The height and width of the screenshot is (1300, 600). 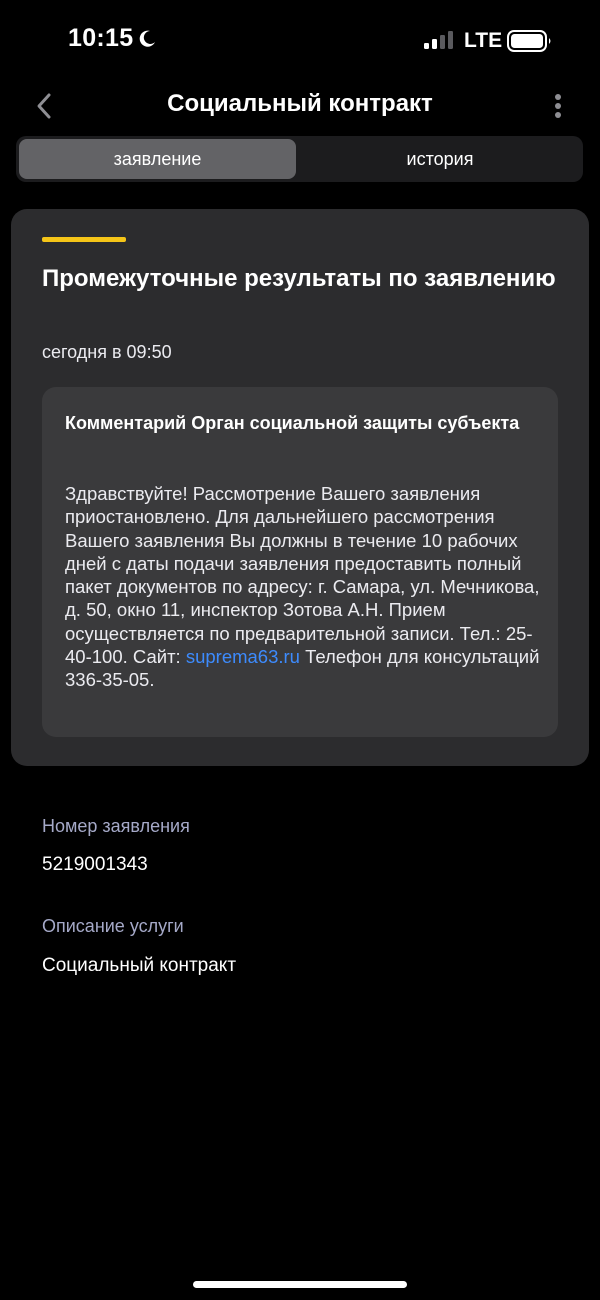 I want to click on more-vertical-icon, so click(x=558, y=106).